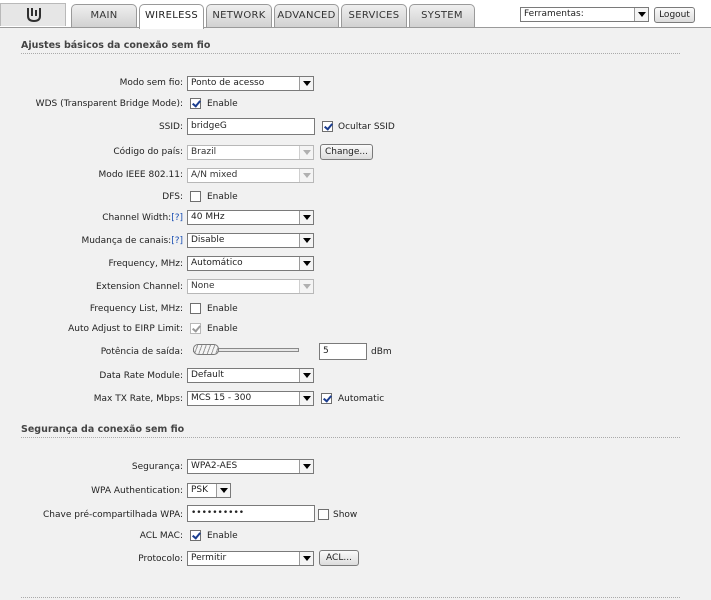 The height and width of the screenshot is (600, 711). Describe the element at coordinates (209, 558) in the screenshot. I see `protocol-value: Permitir` at that location.